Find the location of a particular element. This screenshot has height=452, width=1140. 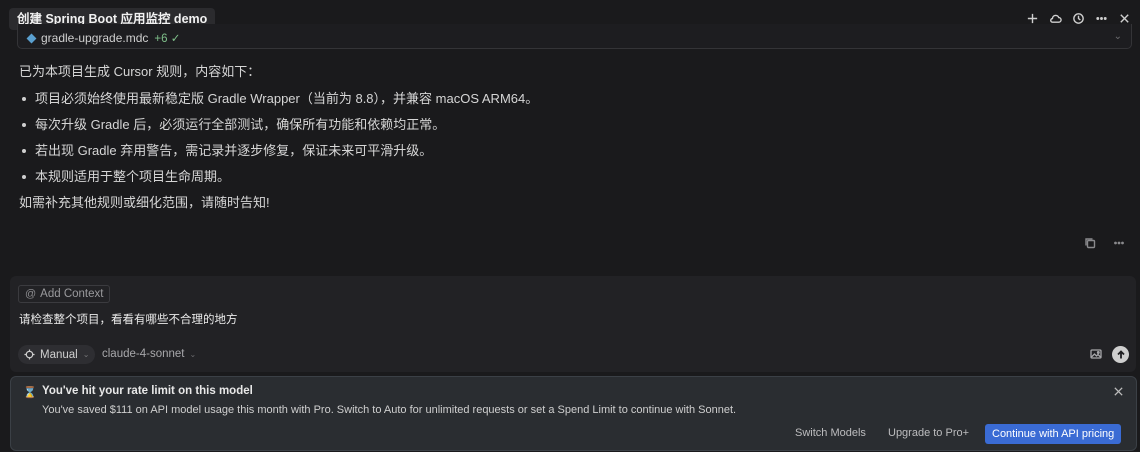

copy-icon is located at coordinates (1090, 243).